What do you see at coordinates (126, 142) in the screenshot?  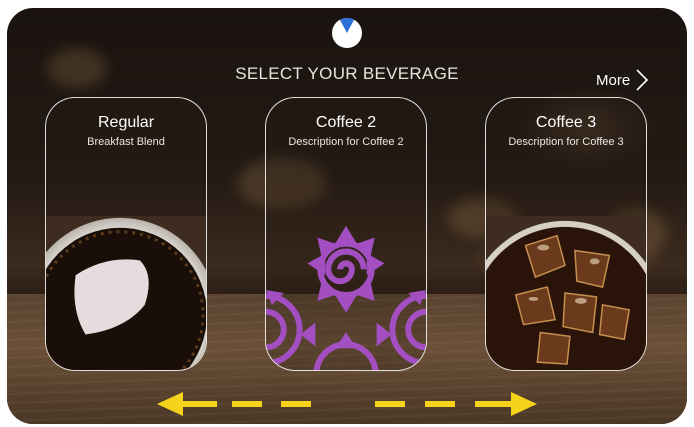 I see `beverage-description: Breakfast Blend` at bounding box center [126, 142].